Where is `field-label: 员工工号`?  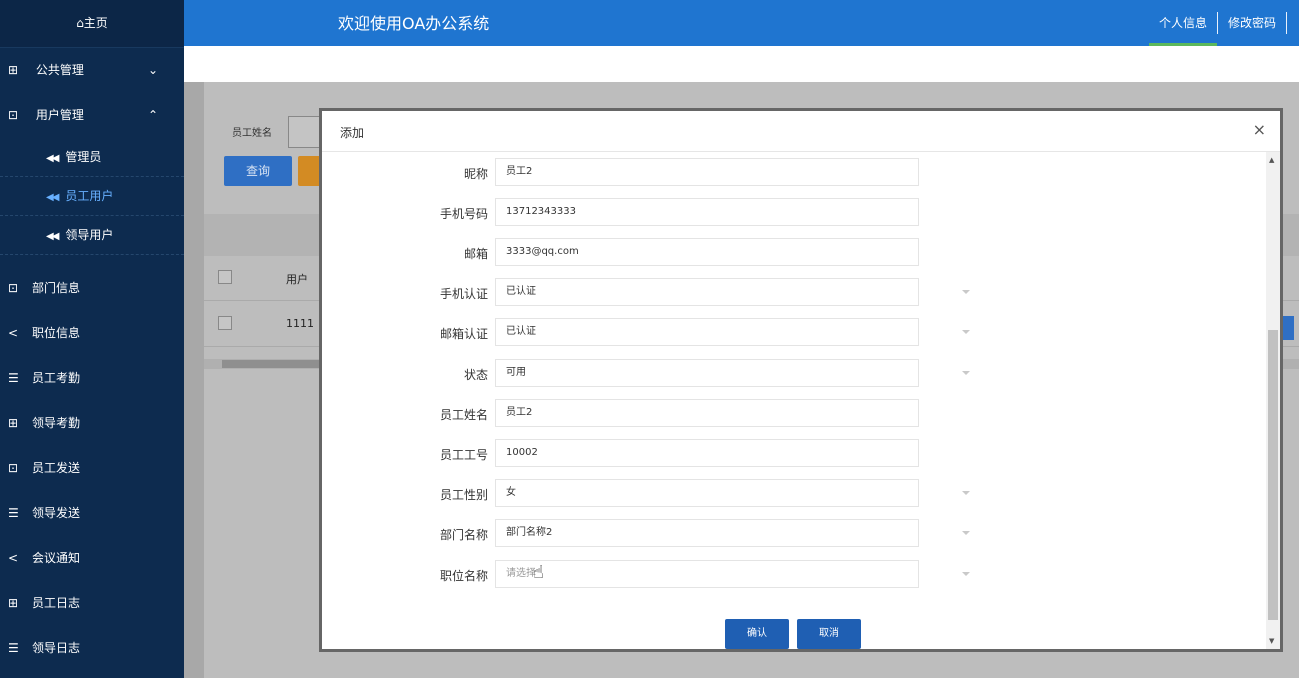 field-label: 员工工号 is located at coordinates (463, 455).